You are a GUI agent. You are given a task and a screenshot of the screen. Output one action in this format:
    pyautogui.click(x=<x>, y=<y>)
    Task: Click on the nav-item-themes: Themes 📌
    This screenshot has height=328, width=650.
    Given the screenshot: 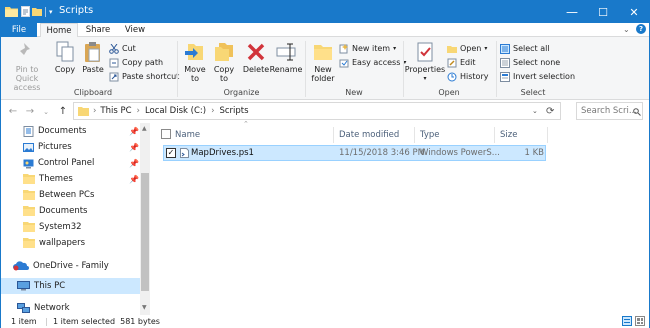 What is the action you would take?
    pyautogui.click(x=70, y=179)
    